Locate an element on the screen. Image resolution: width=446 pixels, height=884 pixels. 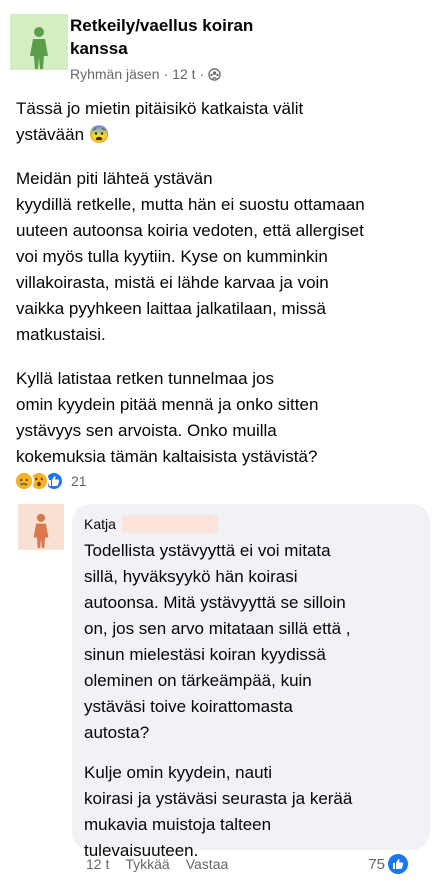
like-reaction-icon is located at coordinates (398, 864).